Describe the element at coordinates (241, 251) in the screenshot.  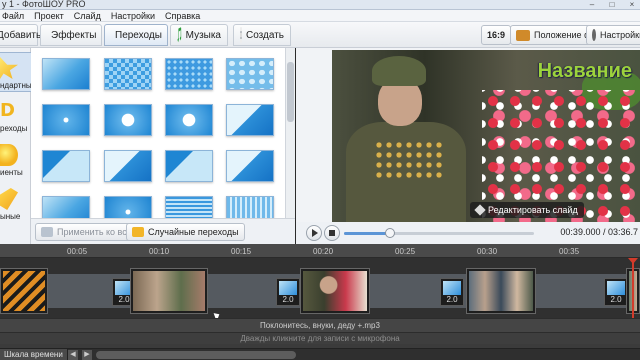
I see `ruler-tick: 00:15` at that location.